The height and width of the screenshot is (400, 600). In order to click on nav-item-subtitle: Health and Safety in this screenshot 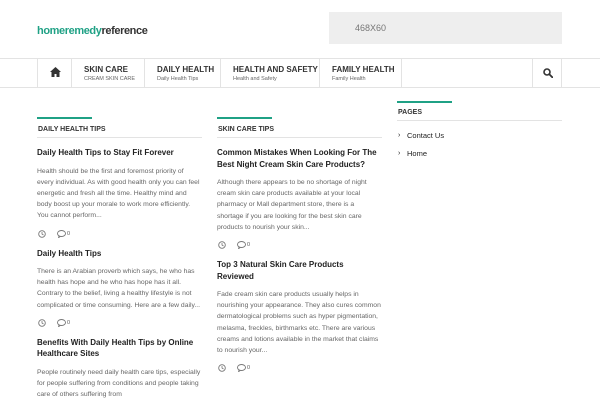, I will do `click(255, 79)`.